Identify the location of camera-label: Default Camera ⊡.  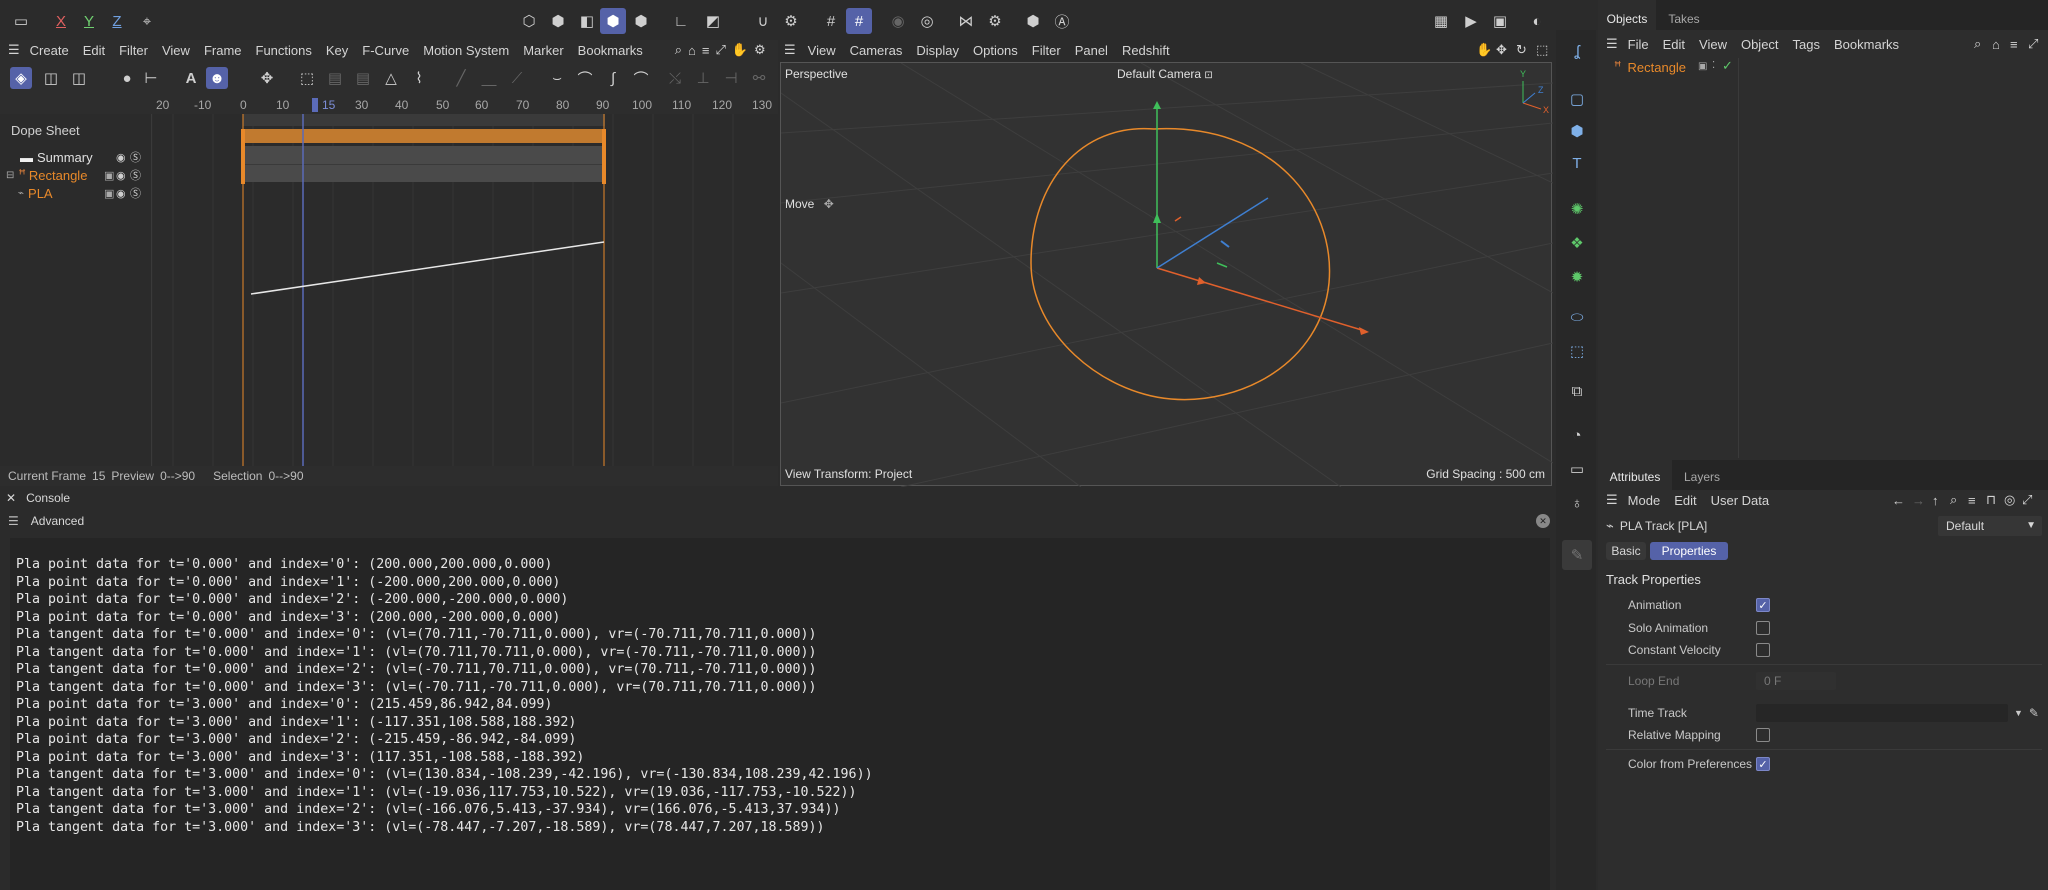
(1165, 74).